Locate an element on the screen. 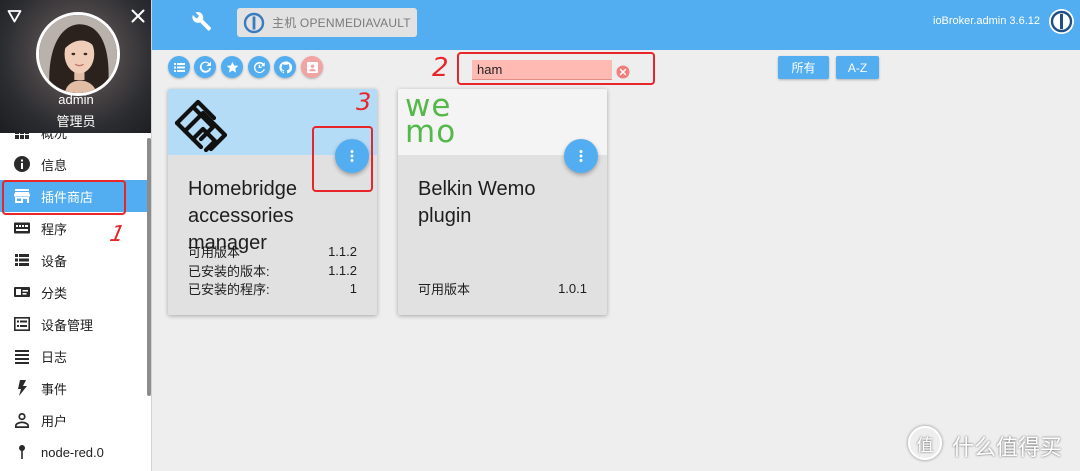 This screenshot has height=471, width=1080. info-label: 已安装的版本: is located at coordinates (229, 271).